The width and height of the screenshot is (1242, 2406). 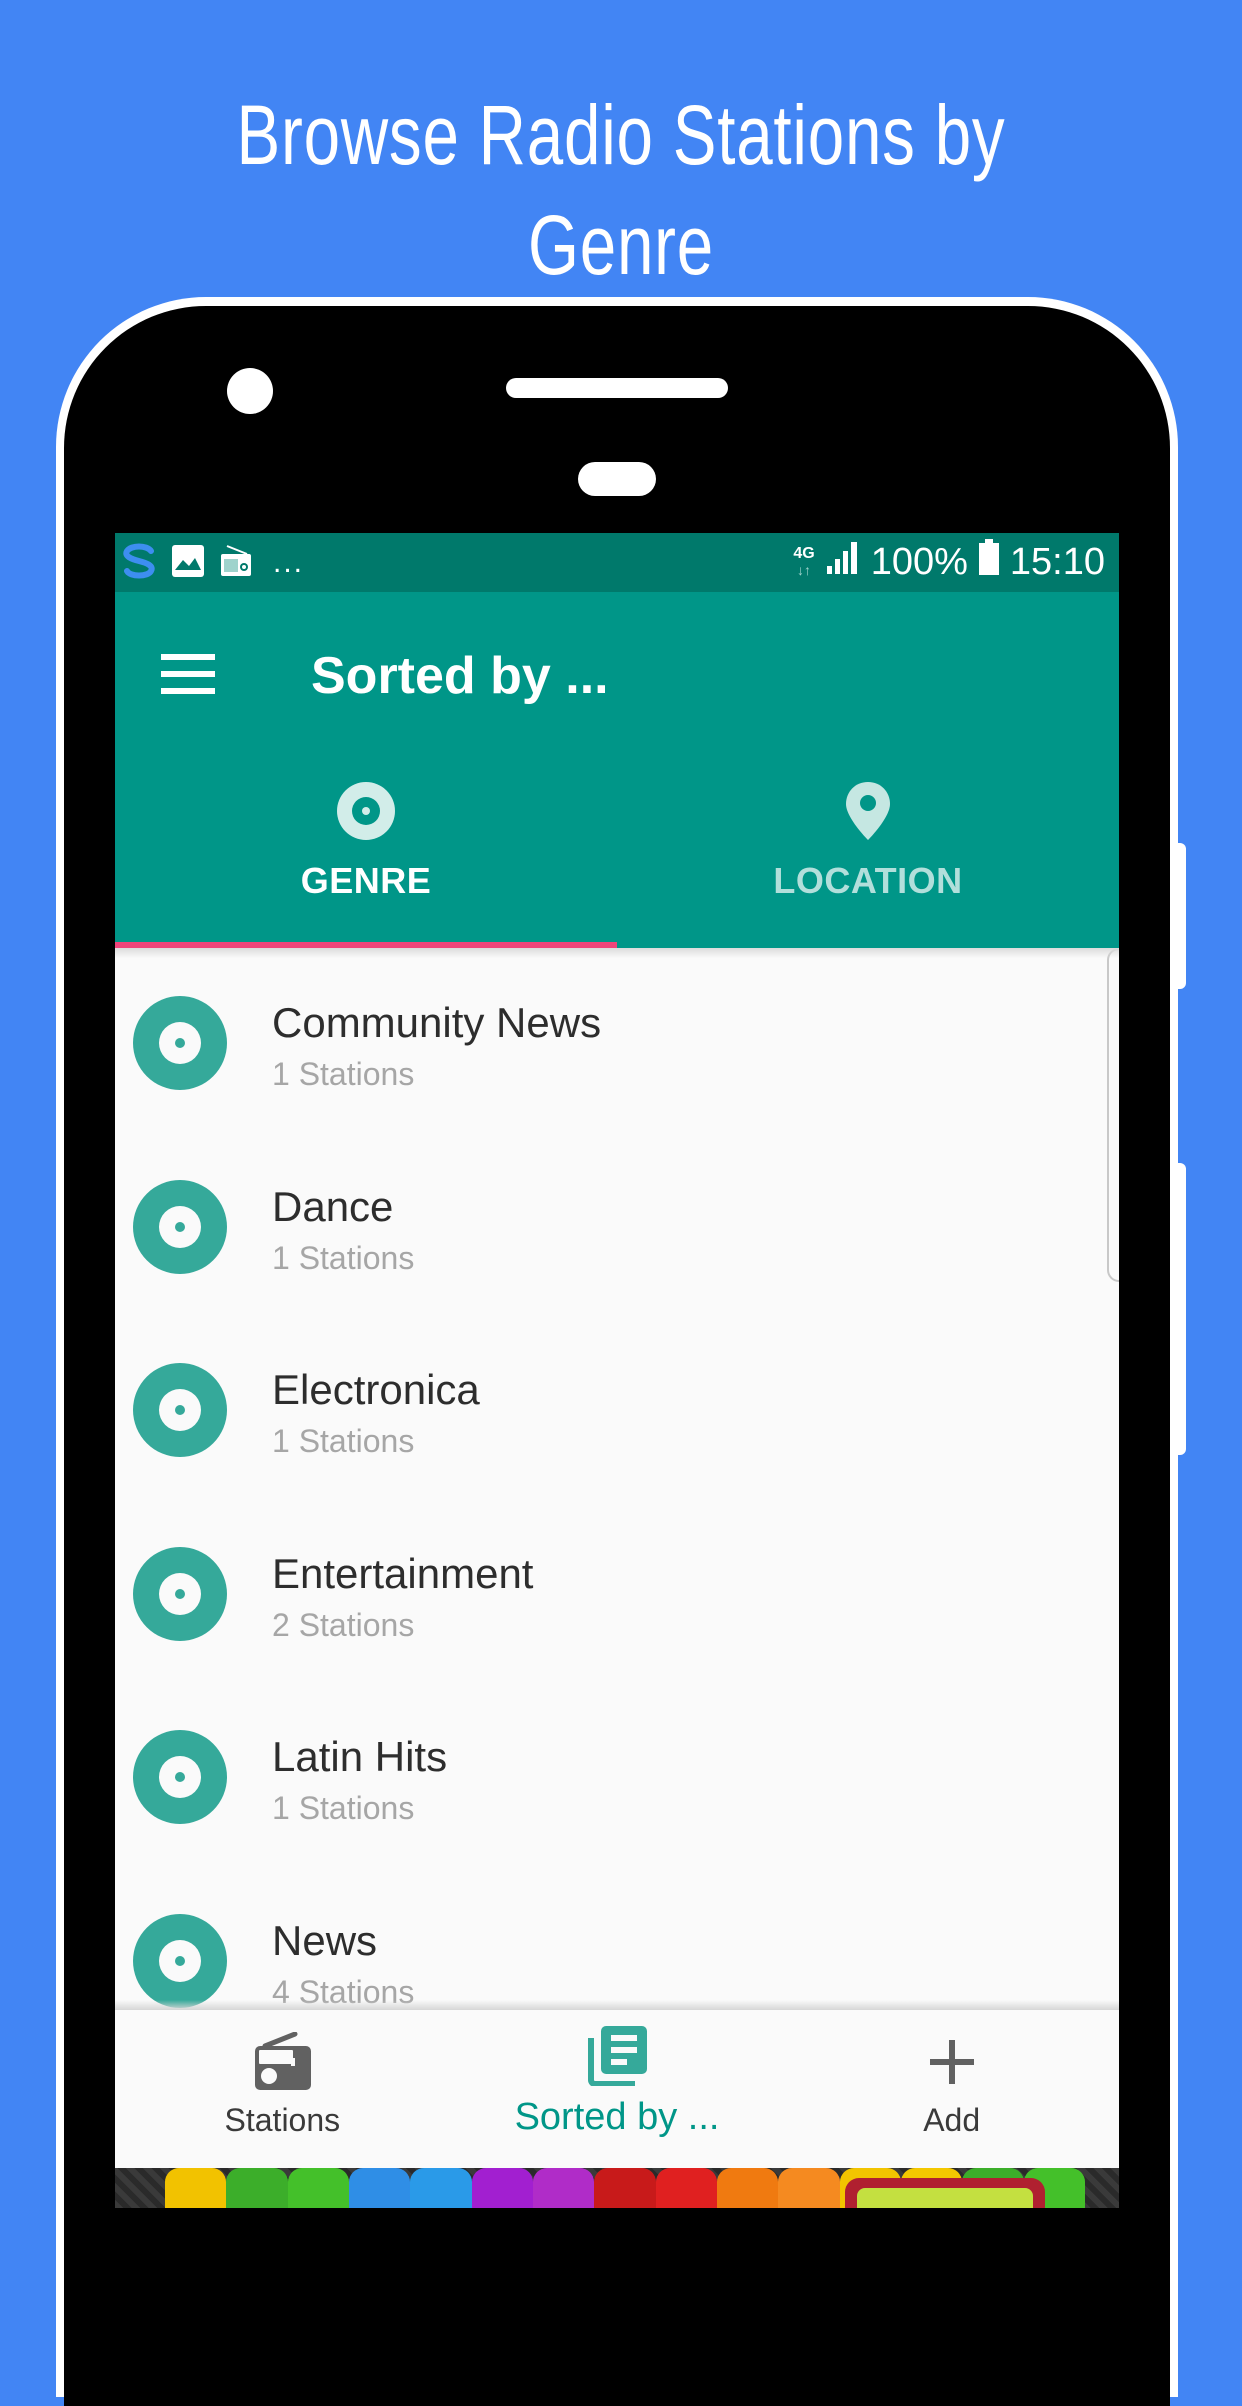 What do you see at coordinates (617, 1040) in the screenshot?
I see `genre-list-item: Community News 1 Stations` at bounding box center [617, 1040].